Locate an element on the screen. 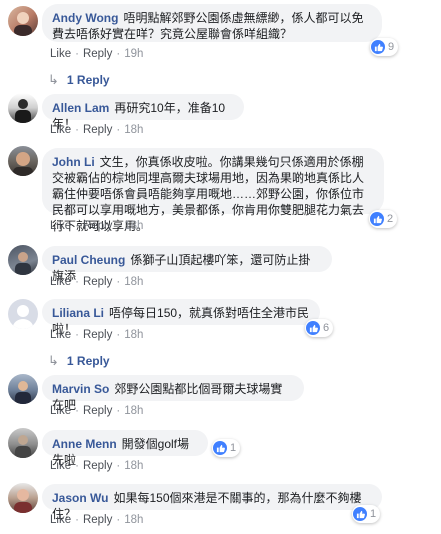 Image resolution: width=441 pixels, height=534 pixels. comment-bubble: Paul Cheung 係獅子山頂起樓吖笨，還可防止掛旗添 is located at coordinates (187, 264).